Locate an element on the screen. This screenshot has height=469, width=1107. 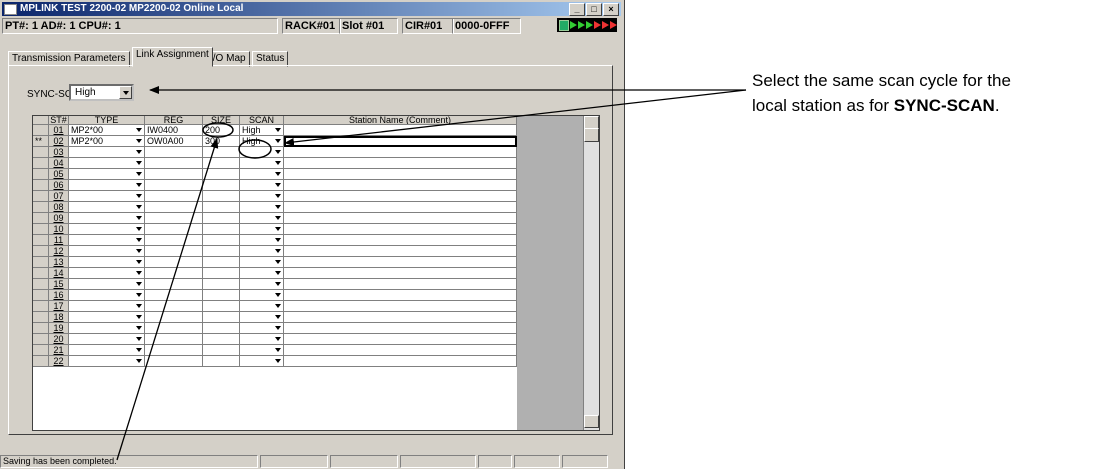
arrow-to-scan-cell is located at coordinates (515, 117).